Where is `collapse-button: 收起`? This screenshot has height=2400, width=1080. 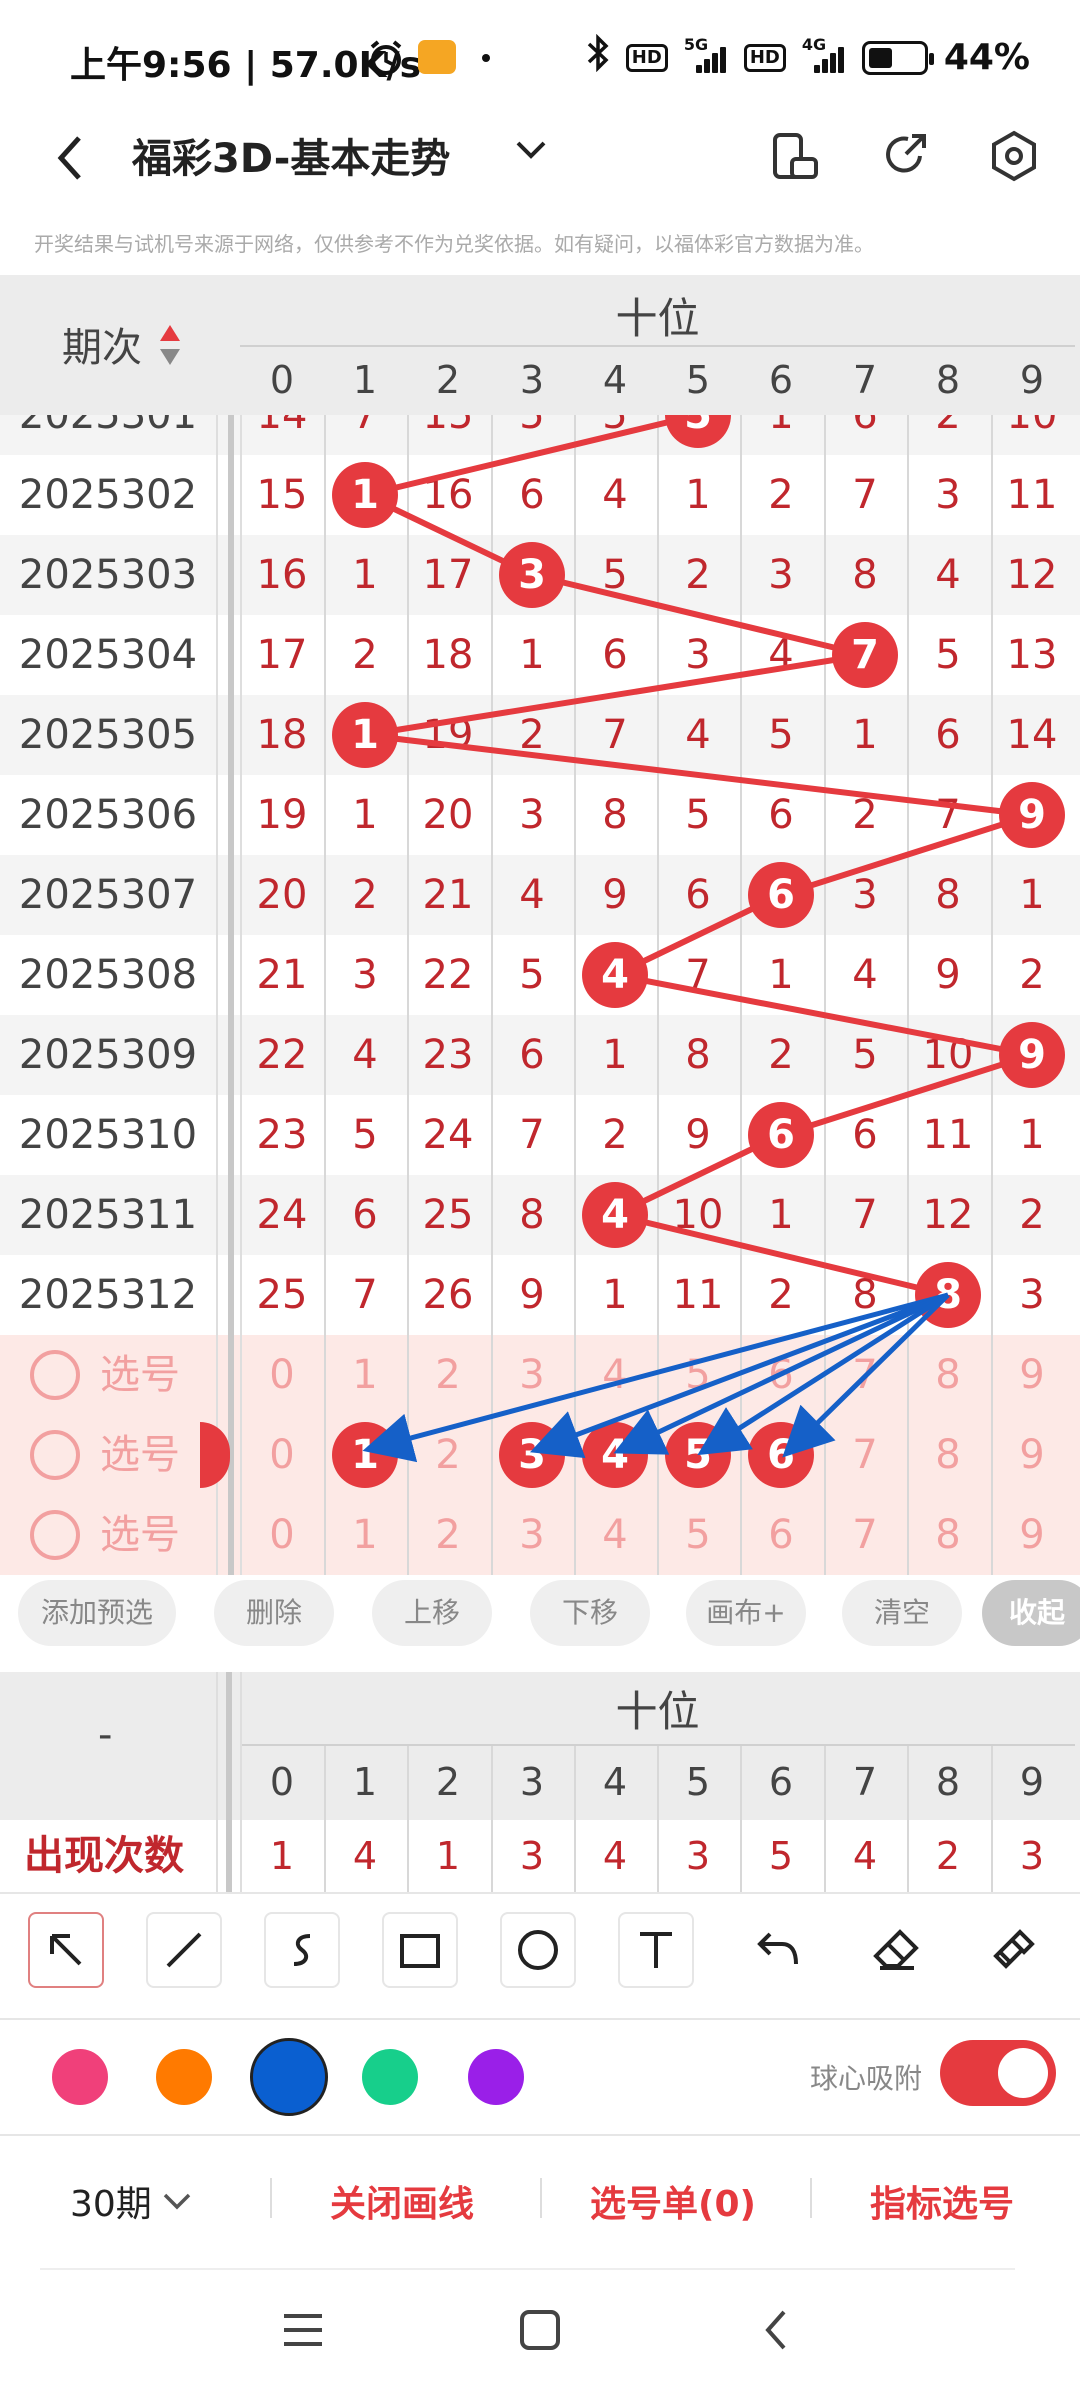 collapse-button: 收起 is located at coordinates (1031, 1613).